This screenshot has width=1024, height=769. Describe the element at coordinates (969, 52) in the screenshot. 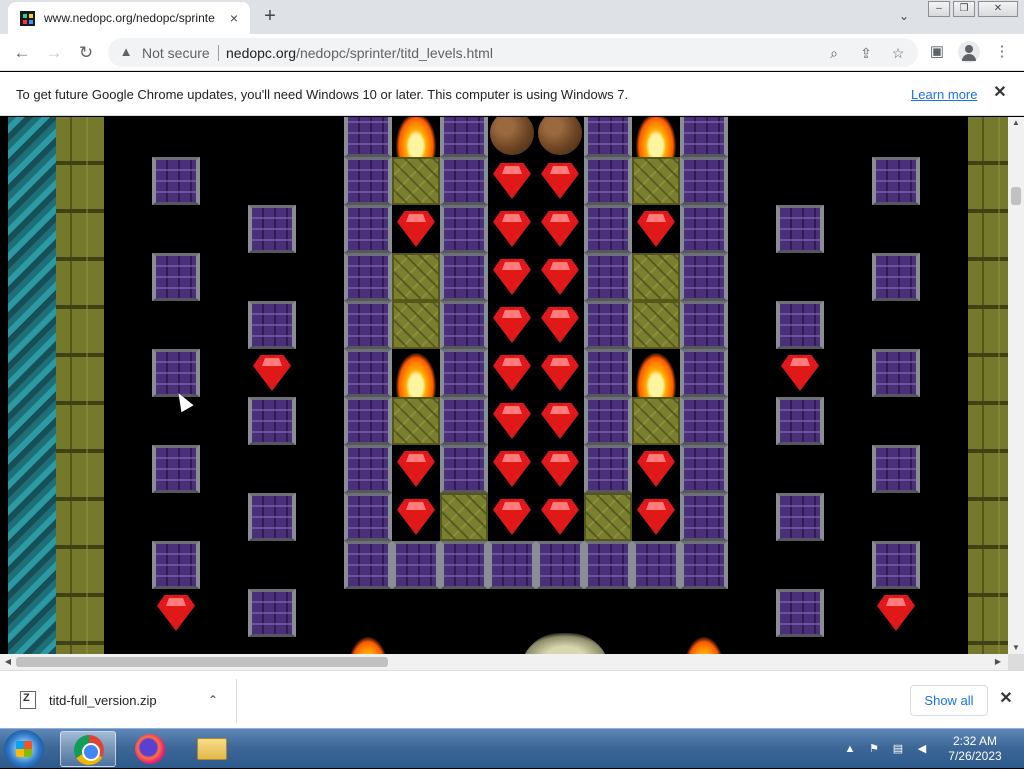

I see `profile-avatar` at that location.